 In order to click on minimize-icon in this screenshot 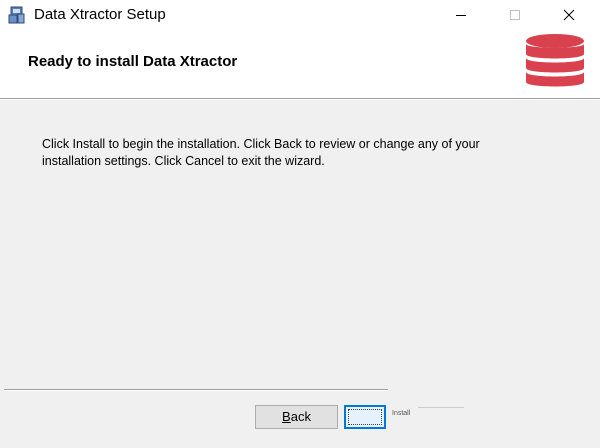, I will do `click(461, 15)`.